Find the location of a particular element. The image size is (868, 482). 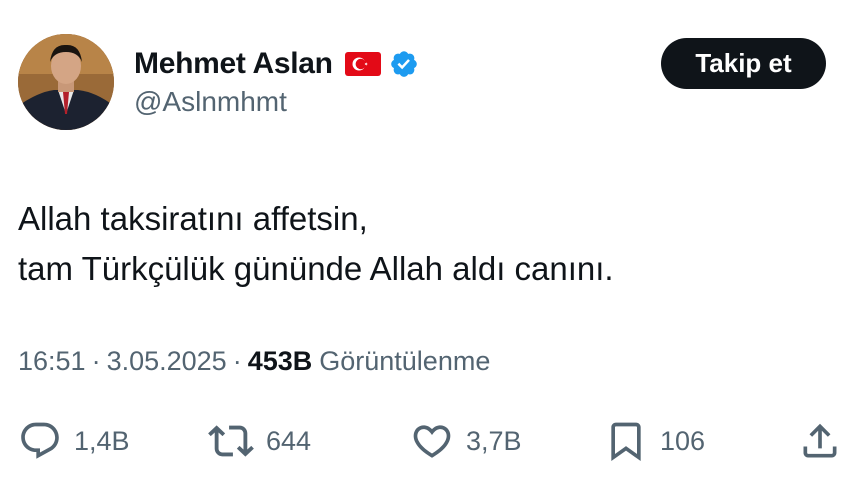

like-count: 3,7B is located at coordinates (494, 440).